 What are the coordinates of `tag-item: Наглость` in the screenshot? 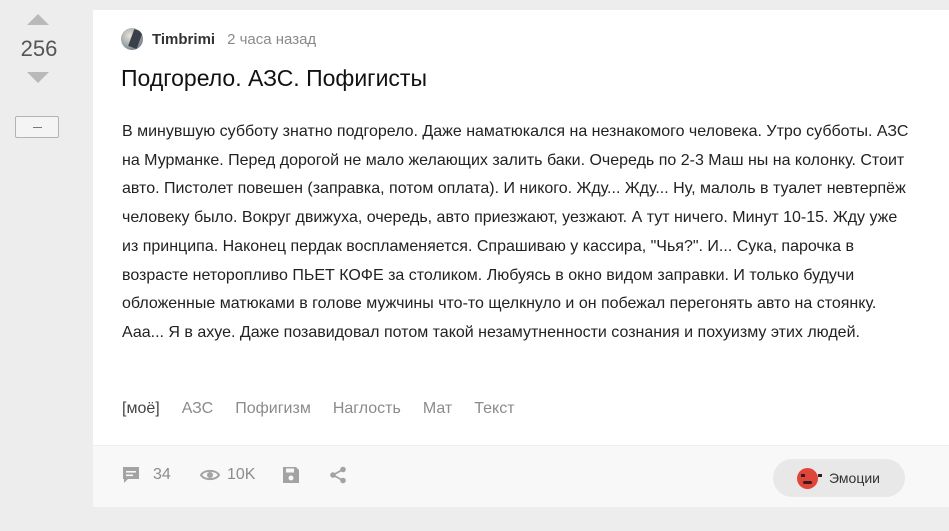 It's located at (367, 409).